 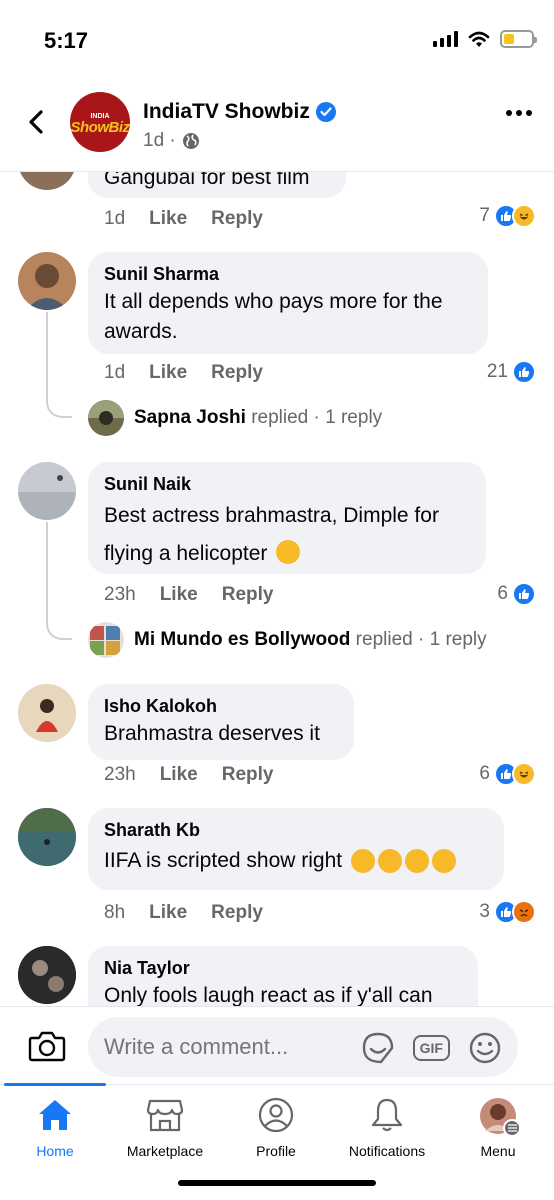 I want to click on comment-time: 23h, so click(x=120, y=594).